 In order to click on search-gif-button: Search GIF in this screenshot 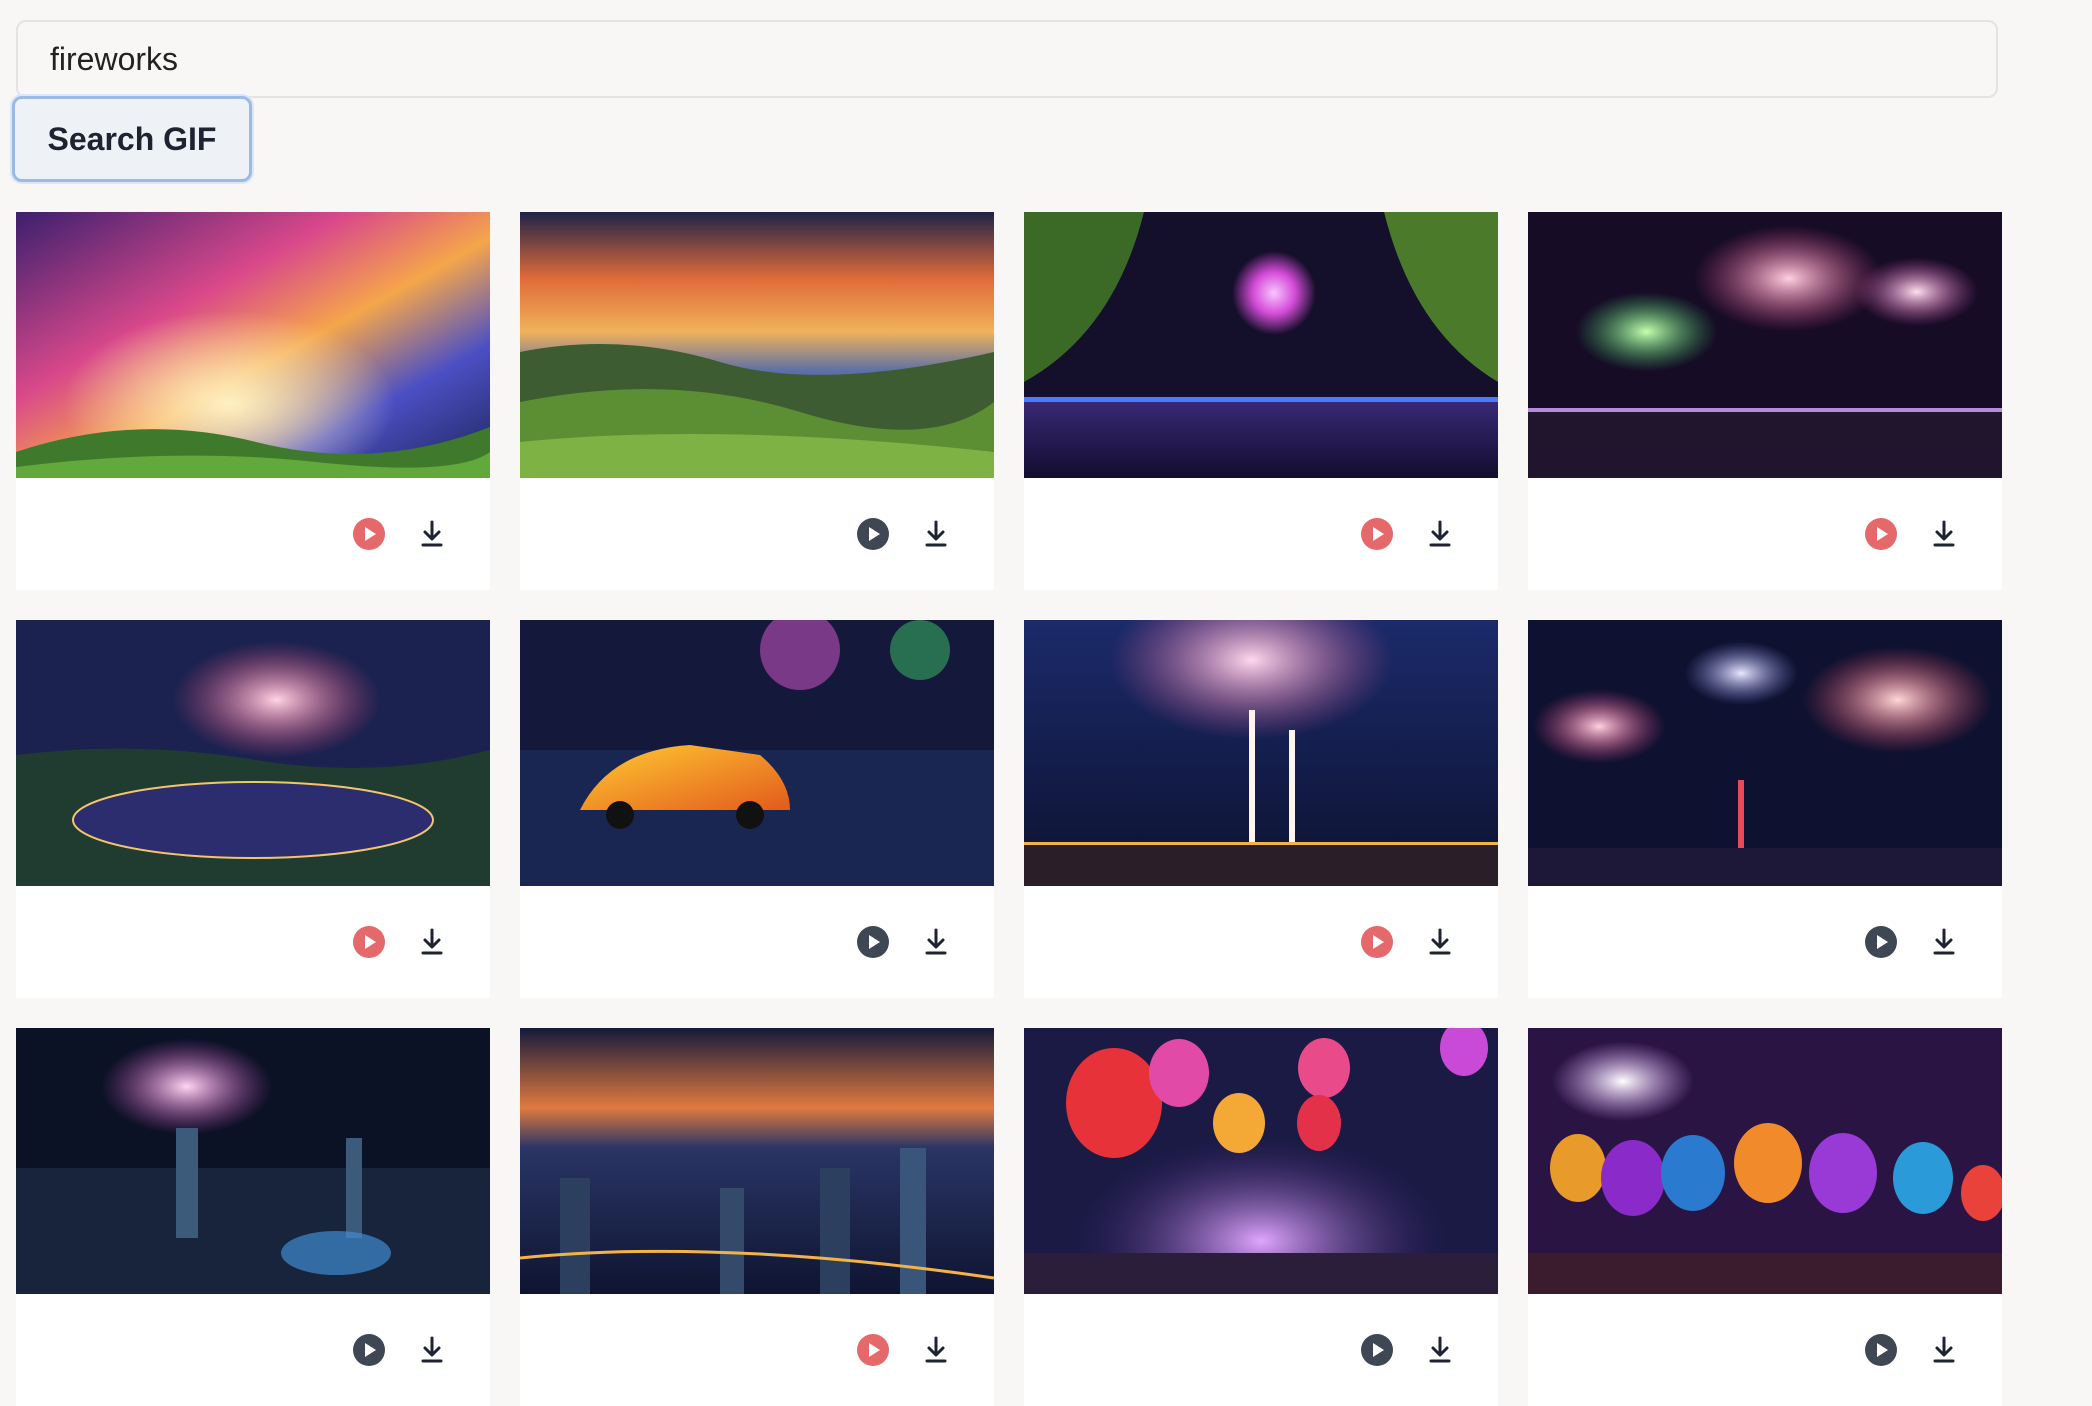, I will do `click(132, 139)`.